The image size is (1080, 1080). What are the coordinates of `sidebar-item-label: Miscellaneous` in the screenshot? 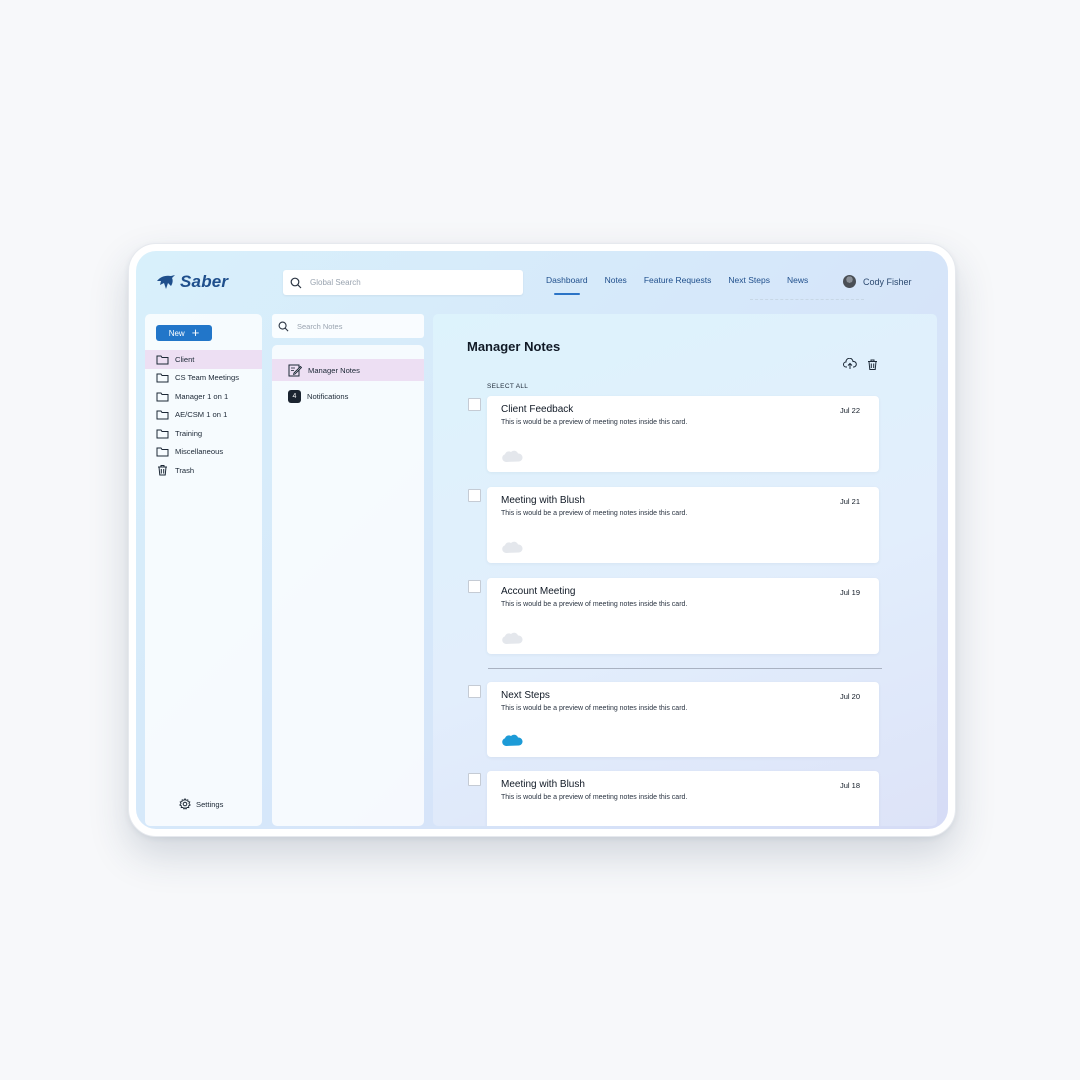 It's located at (199, 452).